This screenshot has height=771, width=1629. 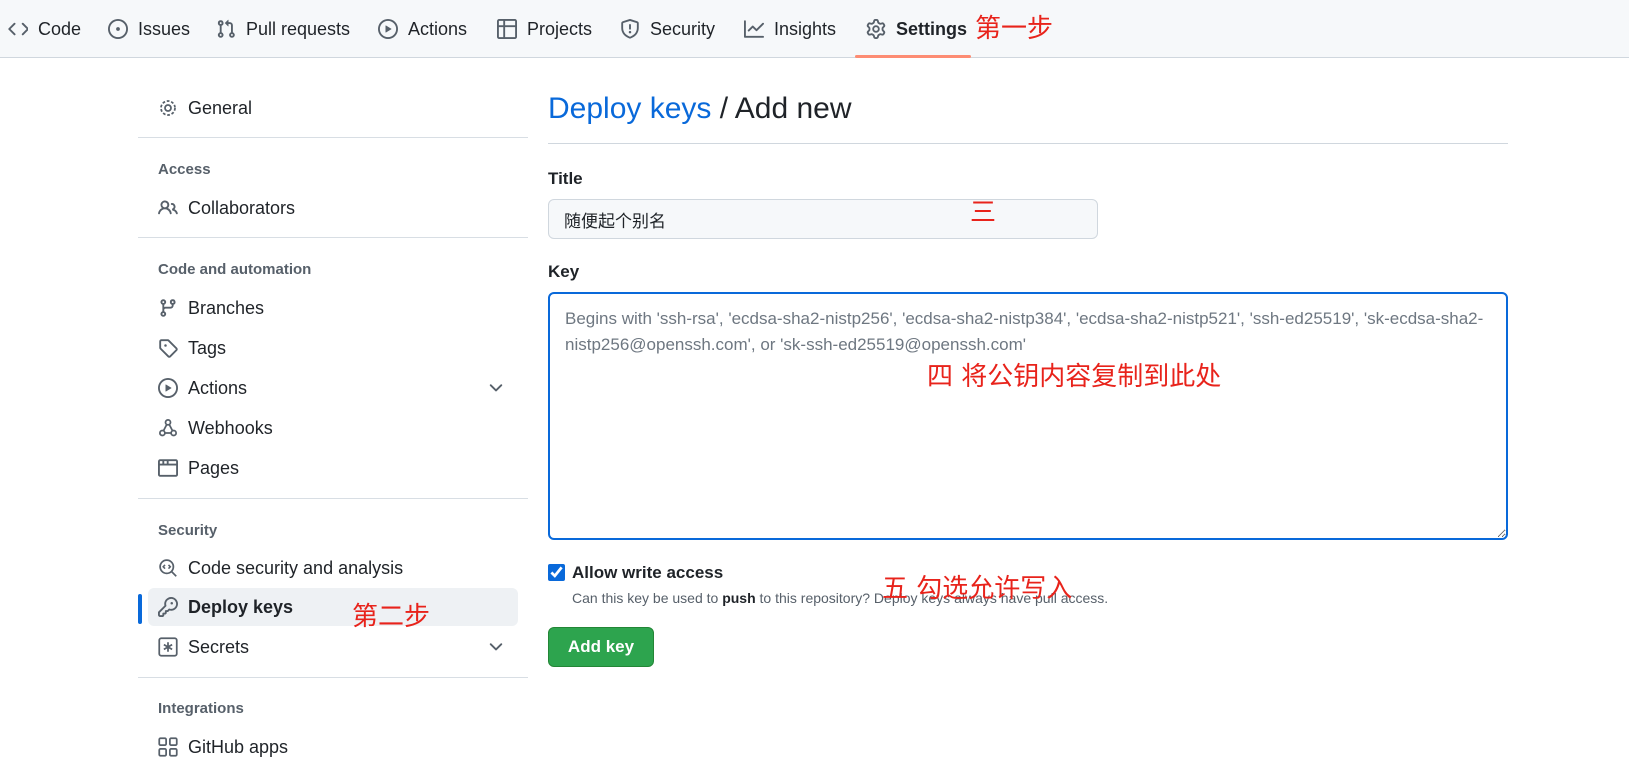 I want to click on sidebar-item-code-security: Code security and analysis, so click(x=333, y=568).